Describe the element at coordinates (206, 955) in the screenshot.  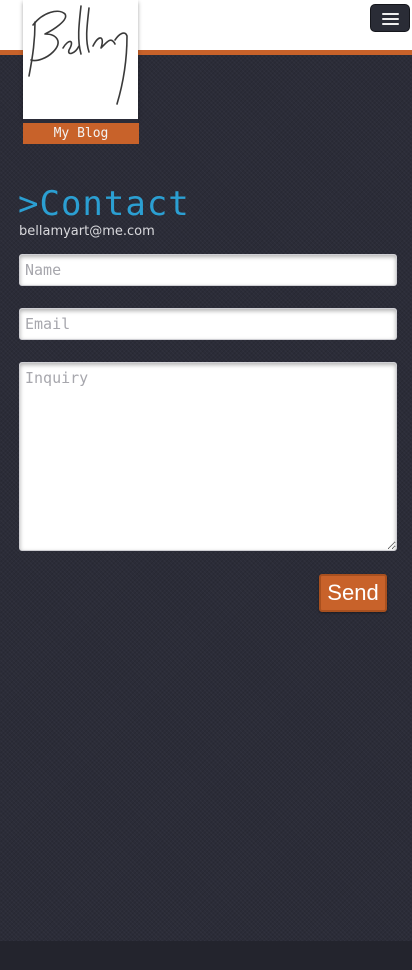
I see `footer` at that location.